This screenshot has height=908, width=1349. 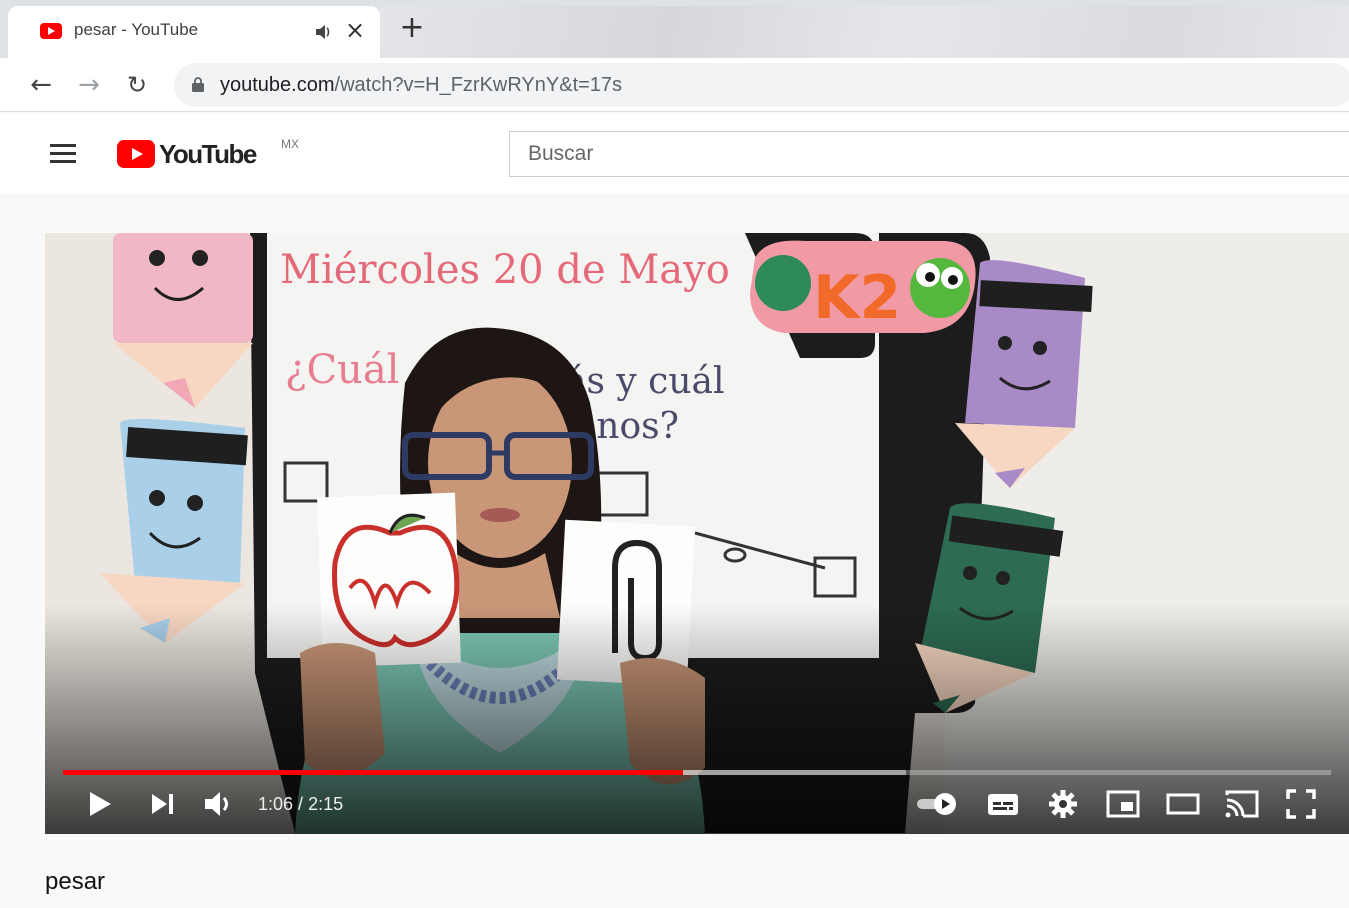 I want to click on theater-mode-button, so click(x=1183, y=804).